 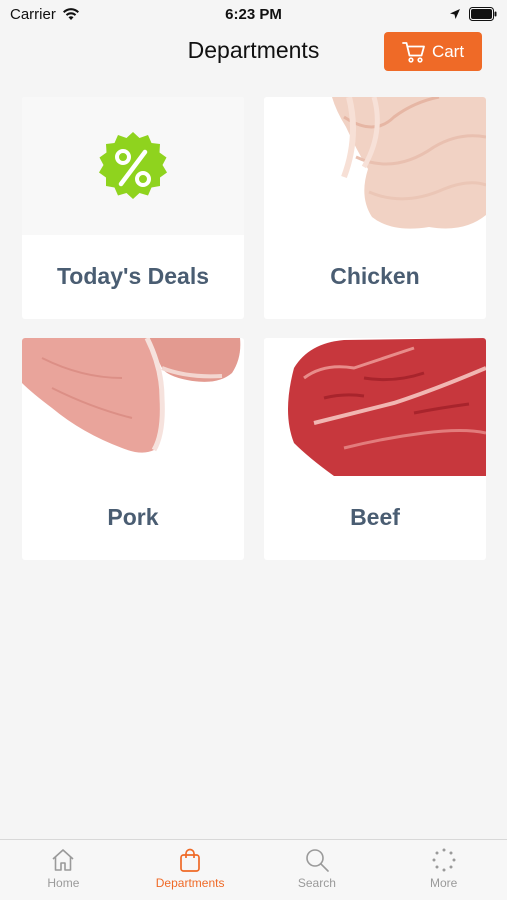 I want to click on chicken-illustration, so click(x=409, y=163).